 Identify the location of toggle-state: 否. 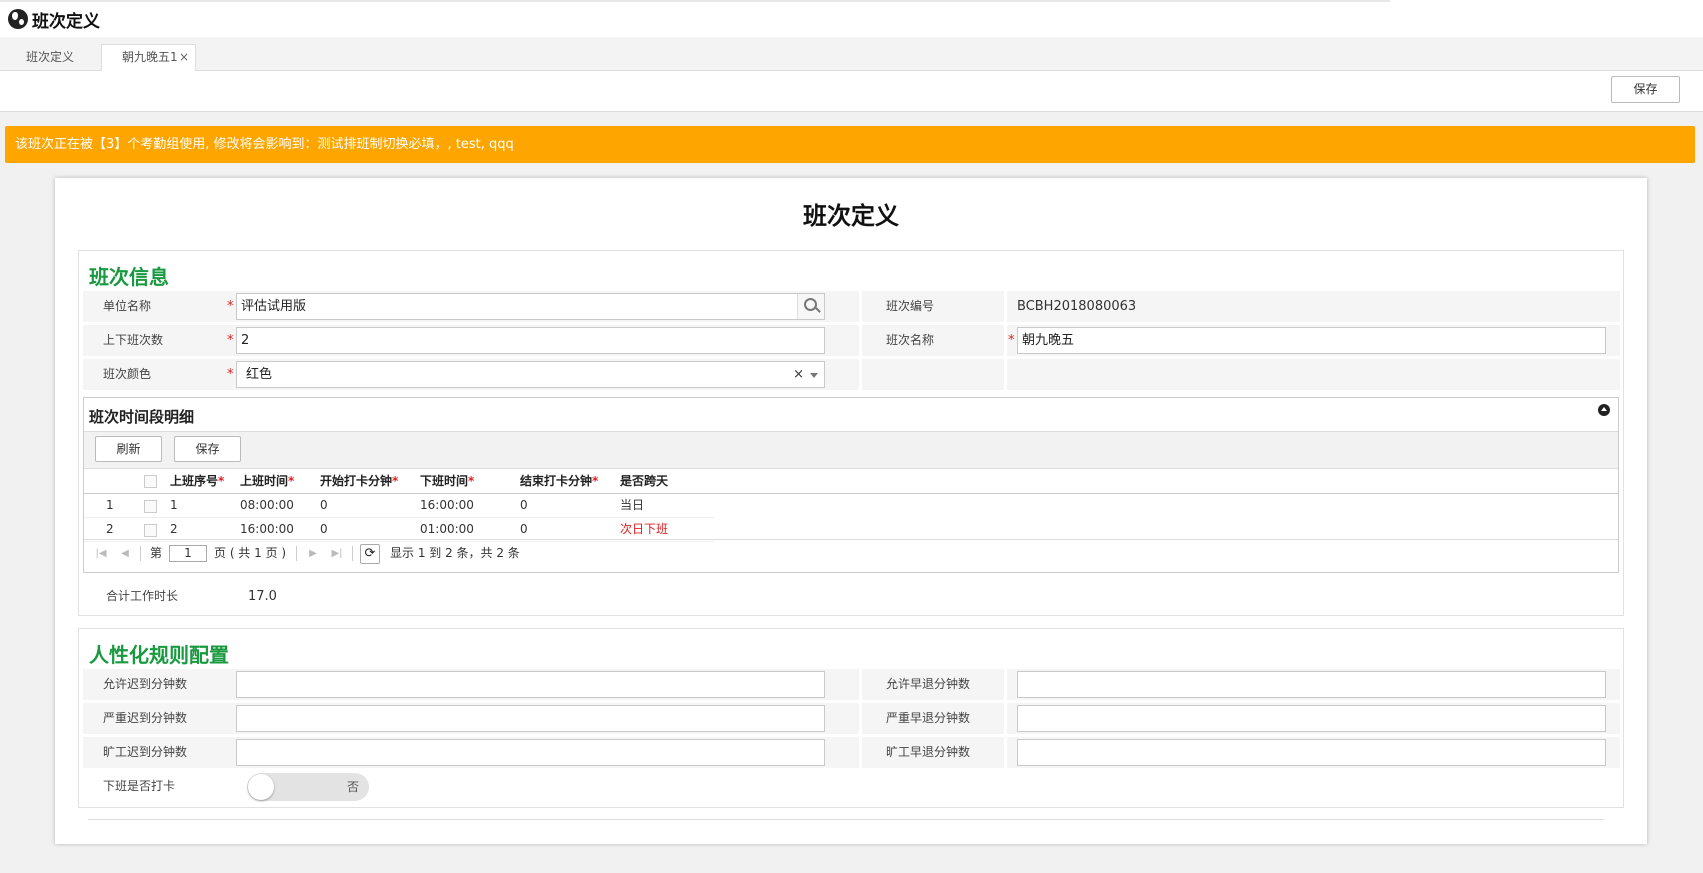
(352, 787).